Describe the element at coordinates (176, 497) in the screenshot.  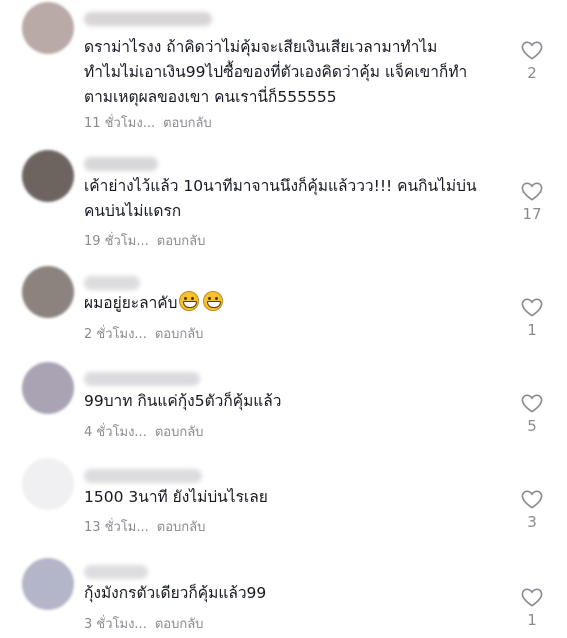
I see `comment-text: 1500 3นาที ยังไม่บ่นไรเลย` at that location.